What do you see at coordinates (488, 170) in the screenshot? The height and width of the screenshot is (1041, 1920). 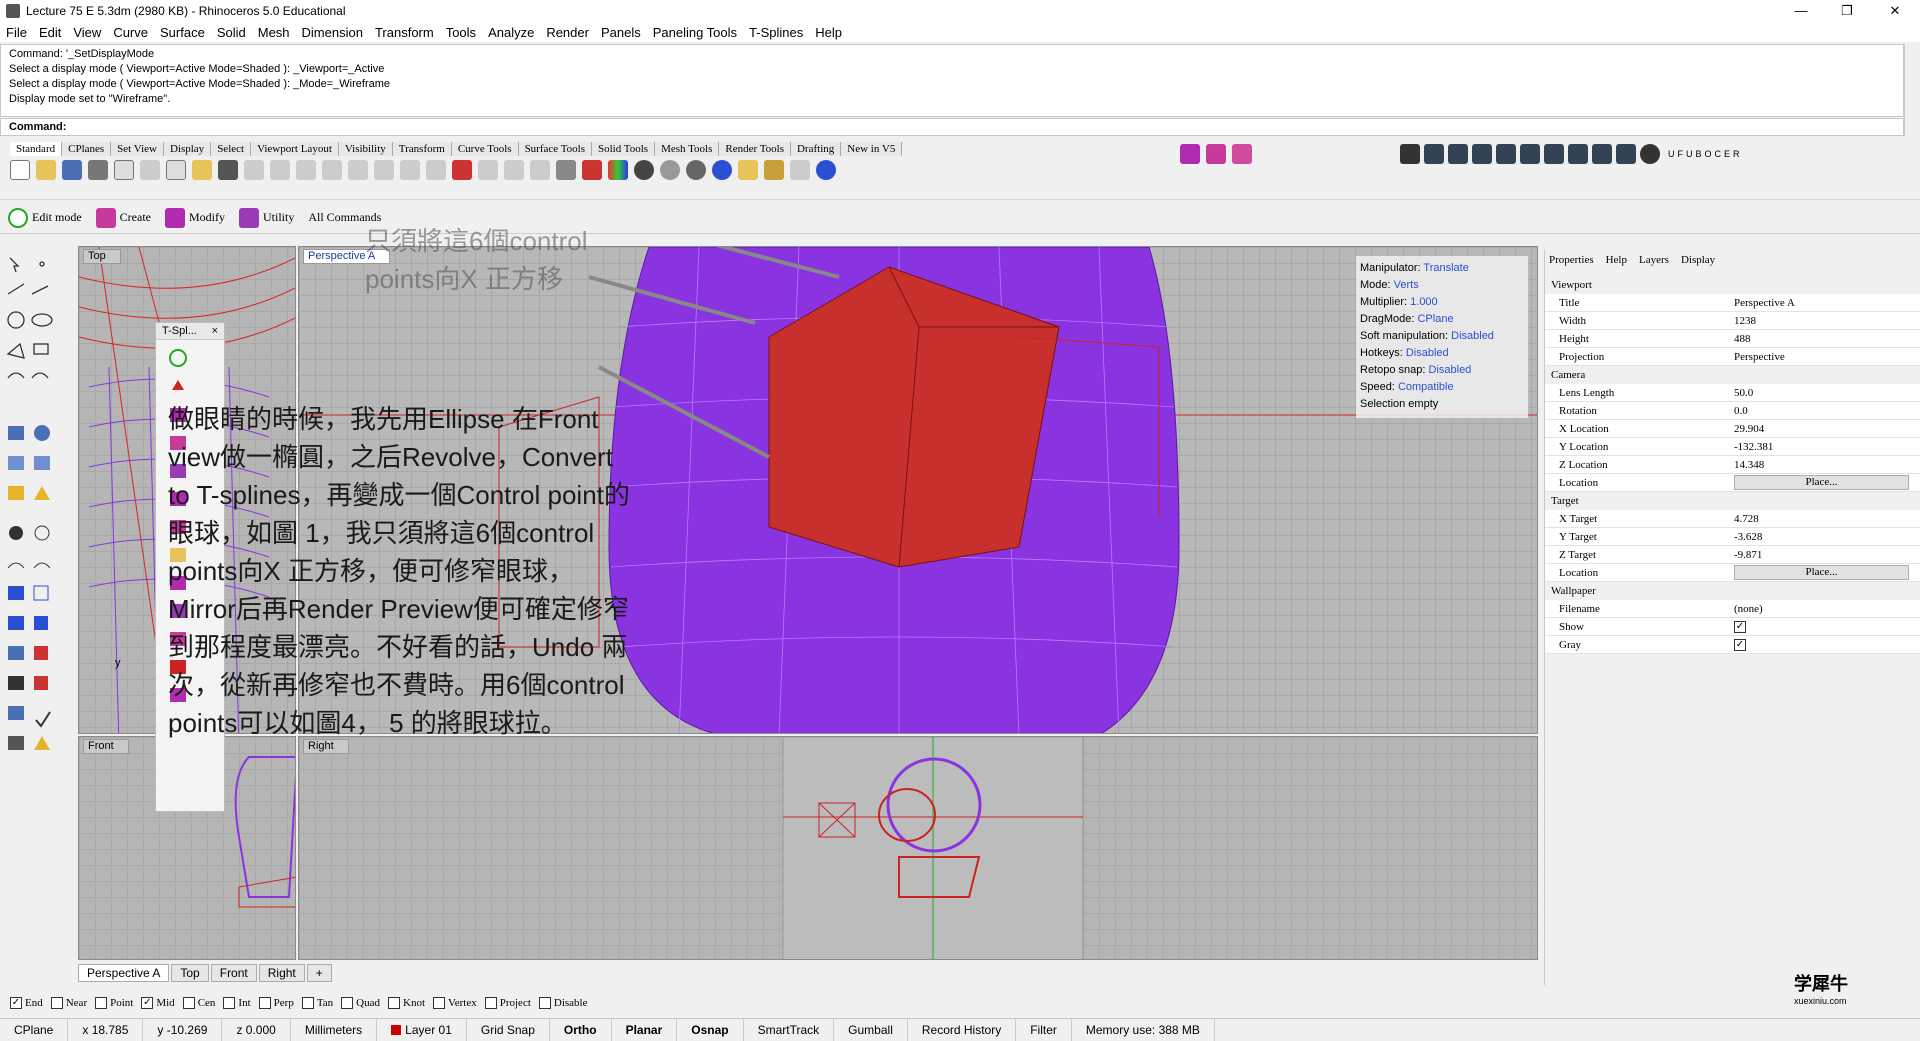 I see `construction-plane-icon` at bounding box center [488, 170].